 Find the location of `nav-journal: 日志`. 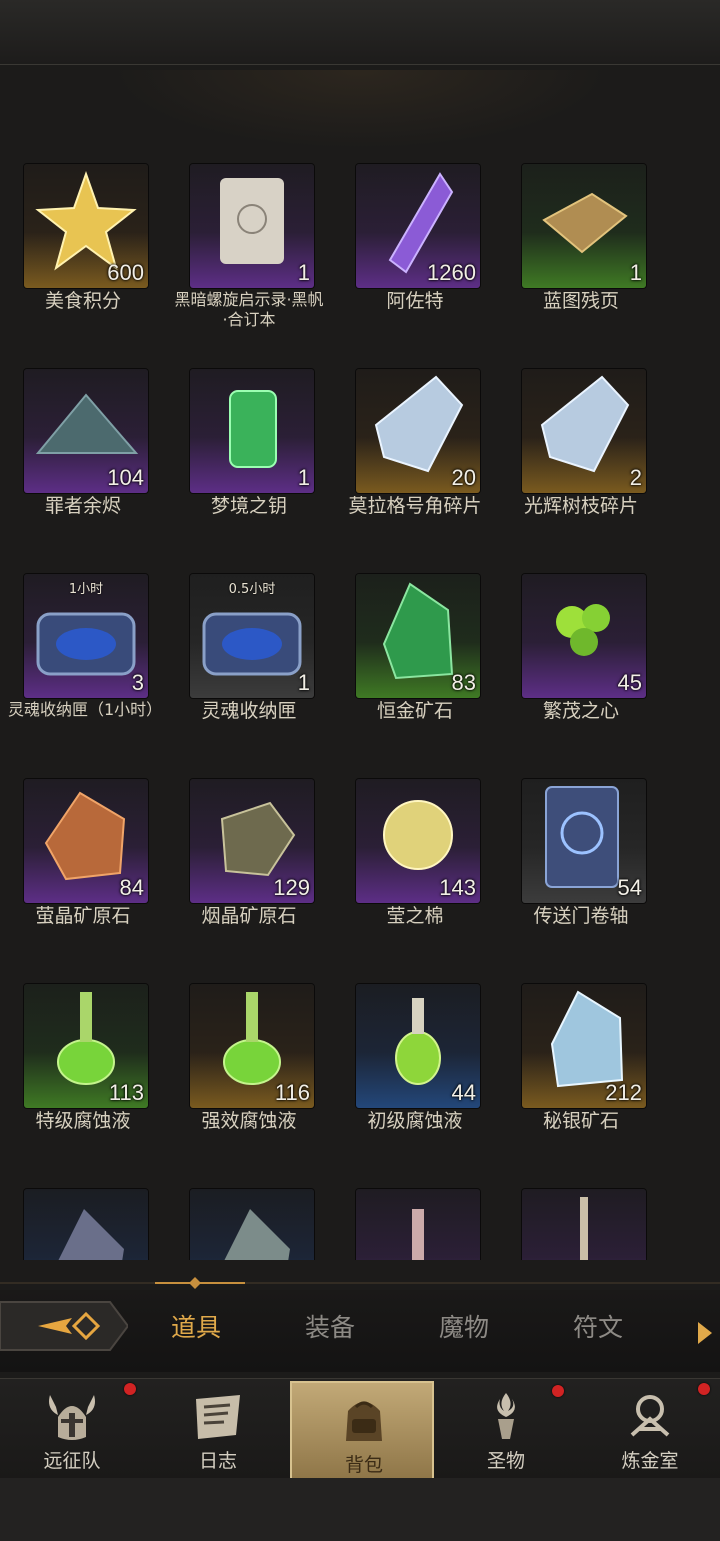

nav-journal: 日志 is located at coordinates (218, 1429).